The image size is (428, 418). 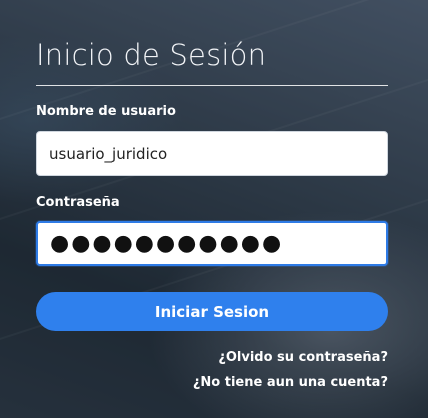 I want to click on username-label: Nombre de usuario, so click(x=106, y=111).